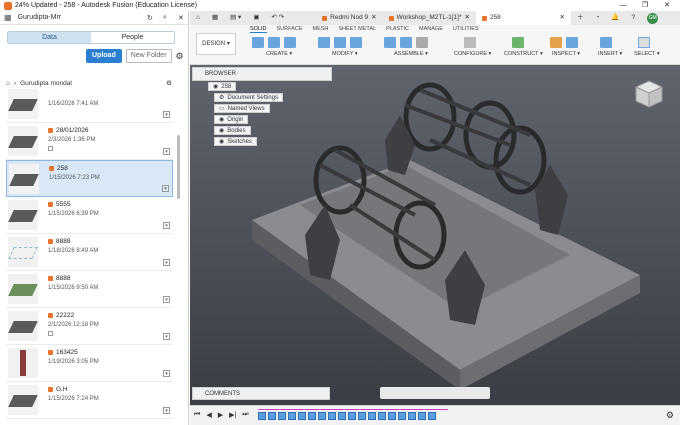 Image resolution: width=680 pixels, height=425 pixels. Describe the element at coordinates (670, 415) in the screenshot. I see `timeline-settings-icon: ⚙` at that location.